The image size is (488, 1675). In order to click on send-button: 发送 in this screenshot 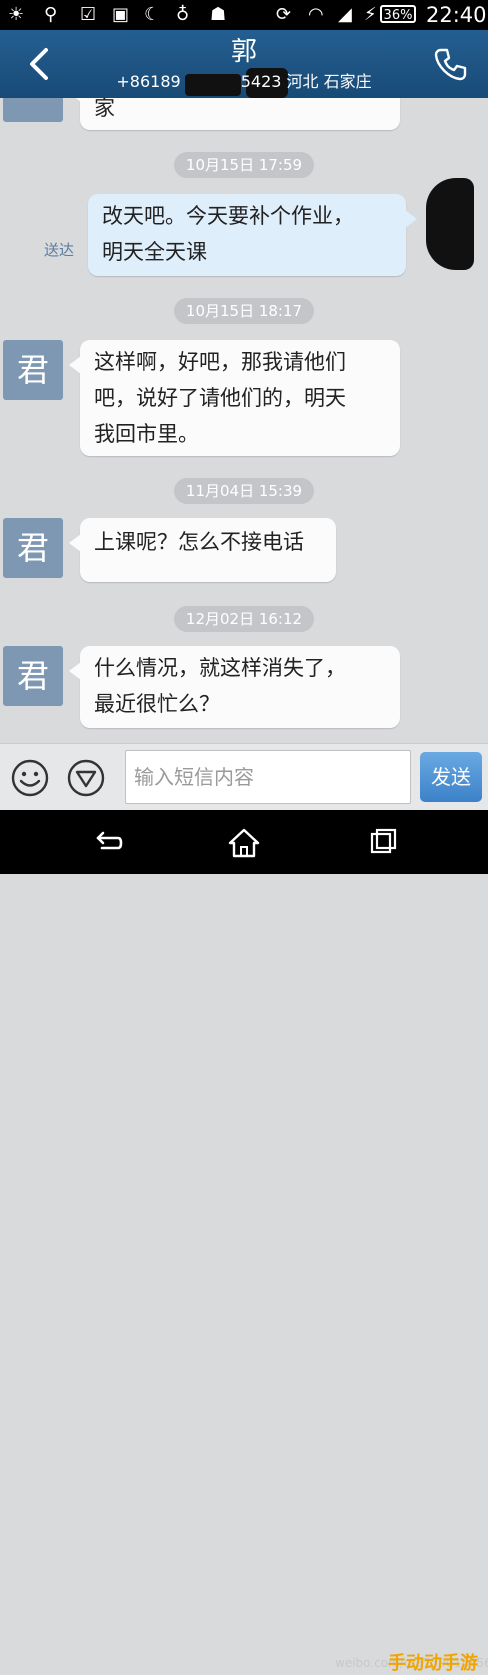, I will do `click(451, 777)`.